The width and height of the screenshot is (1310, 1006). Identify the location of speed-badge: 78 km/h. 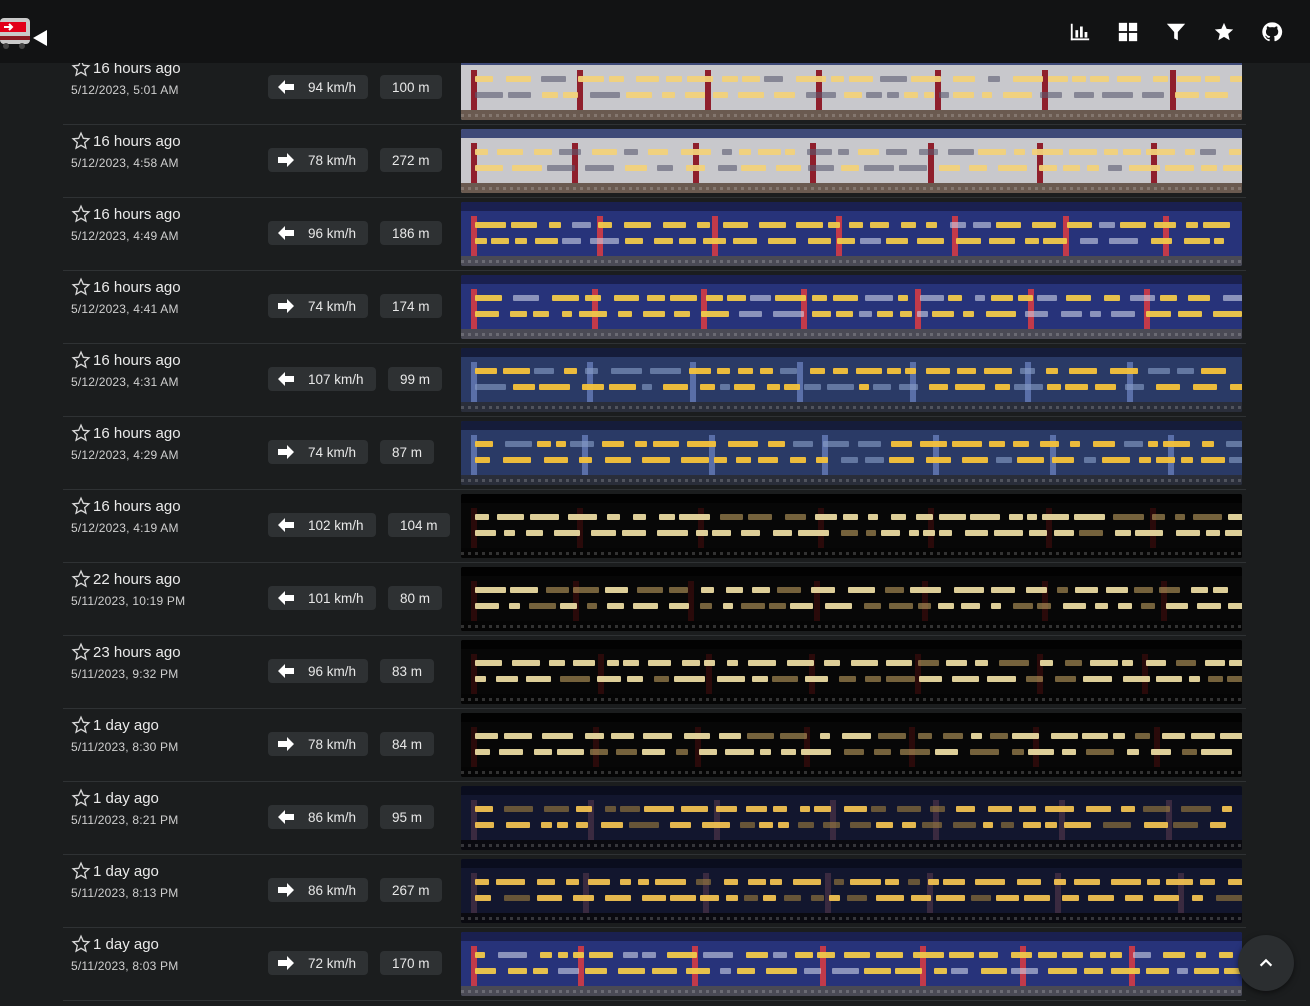
(318, 160).